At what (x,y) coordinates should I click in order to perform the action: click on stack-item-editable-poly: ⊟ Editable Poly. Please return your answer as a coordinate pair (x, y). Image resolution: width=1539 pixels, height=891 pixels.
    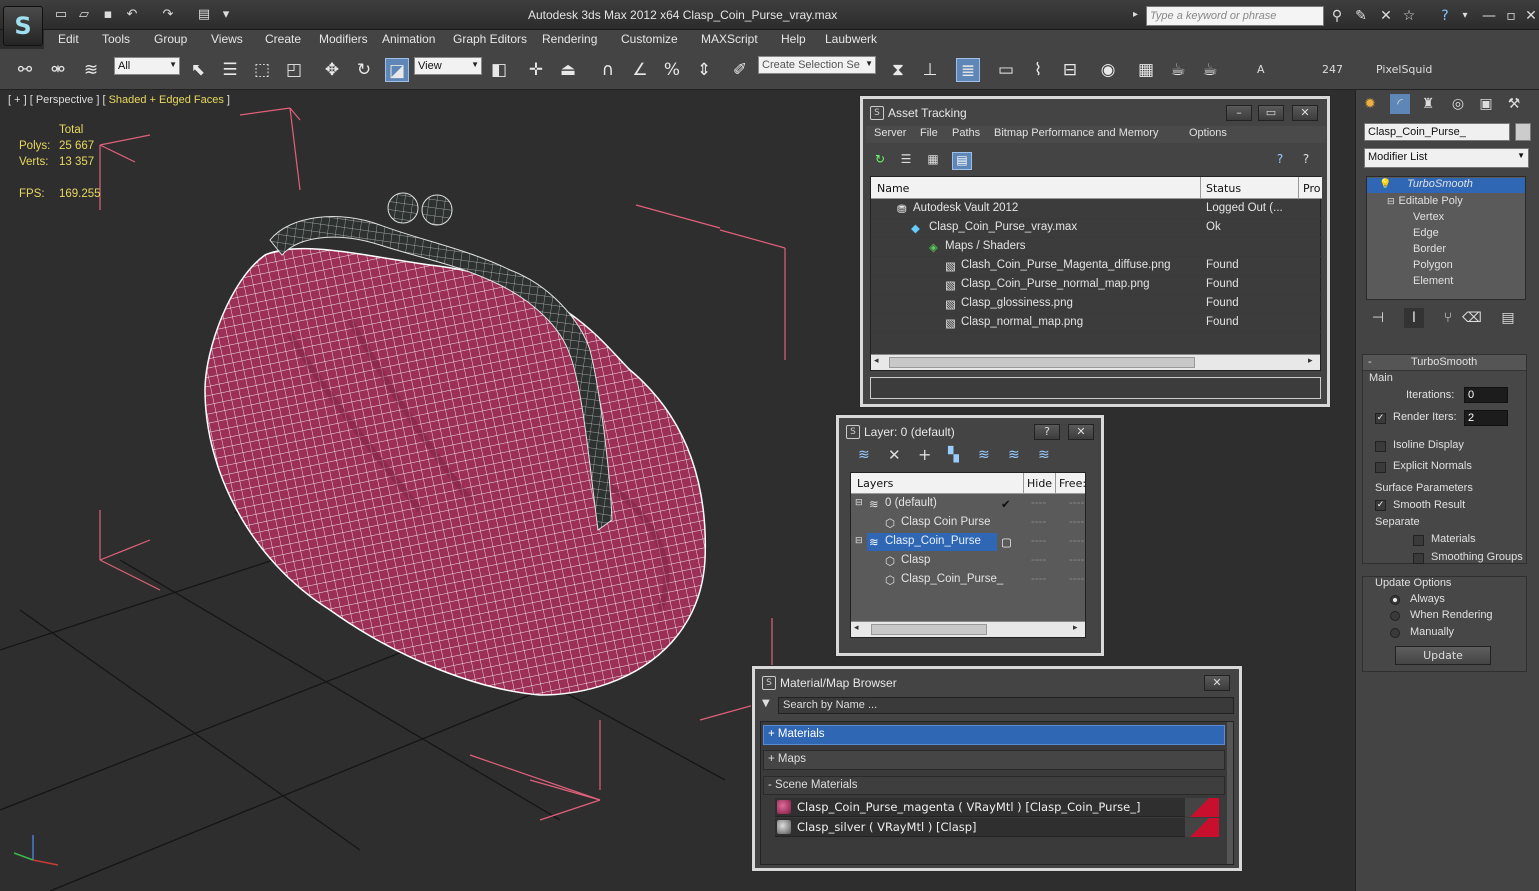
    Looking at the image, I should click on (1415, 201).